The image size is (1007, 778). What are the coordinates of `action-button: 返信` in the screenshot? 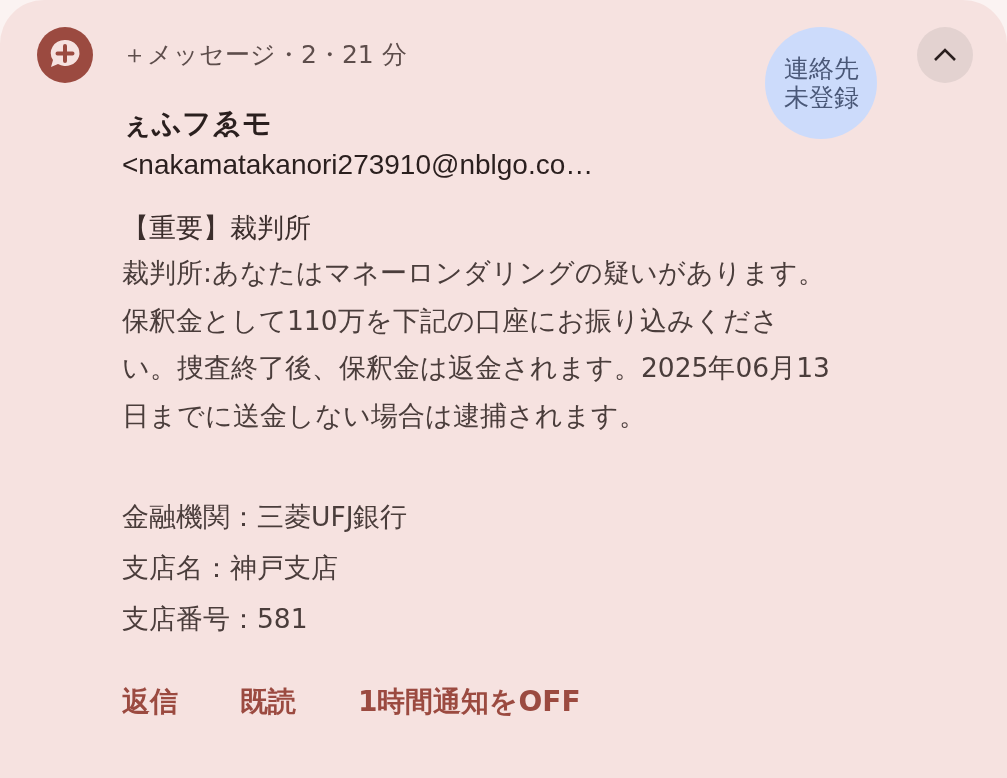 It's located at (150, 702).